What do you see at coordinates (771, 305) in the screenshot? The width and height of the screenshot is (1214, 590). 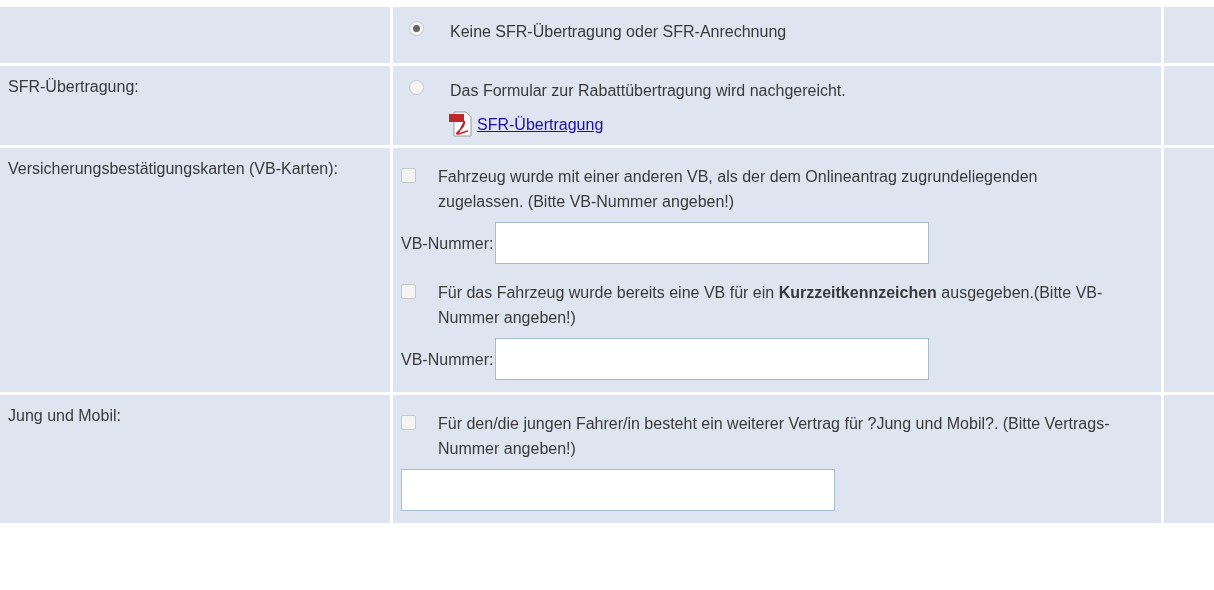 I see `option-label: Für das Fahrzeug wurde bereits eine VB für ein Kurzzeitkennzeichen ausgegeben.(Bitte VB-Nummer angeben!)` at bounding box center [771, 305].